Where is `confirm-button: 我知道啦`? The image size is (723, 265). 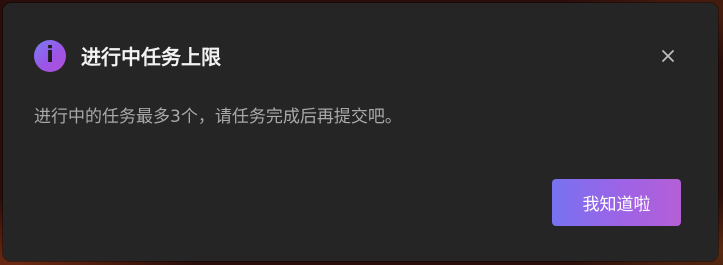
confirm-button: 我知道啦 is located at coordinates (616, 202).